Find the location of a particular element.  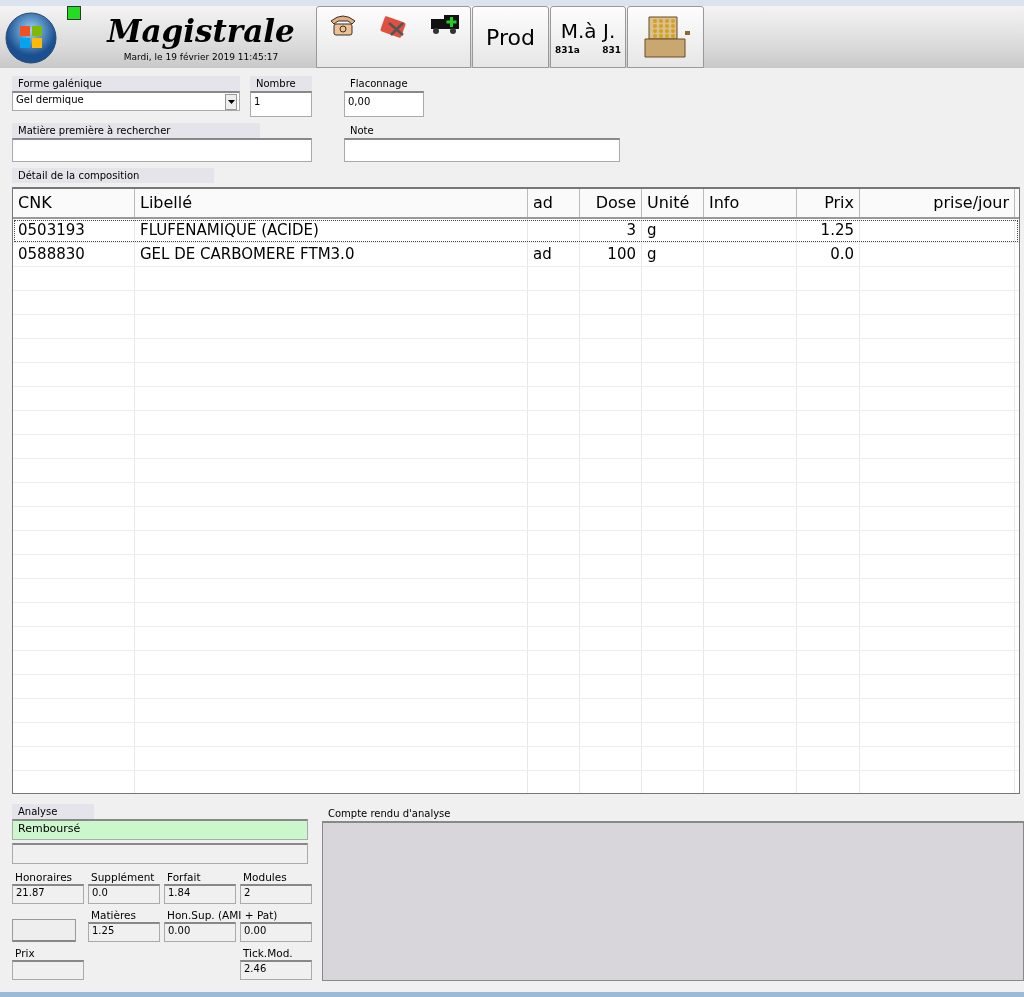

field-label: Note is located at coordinates (362, 131).